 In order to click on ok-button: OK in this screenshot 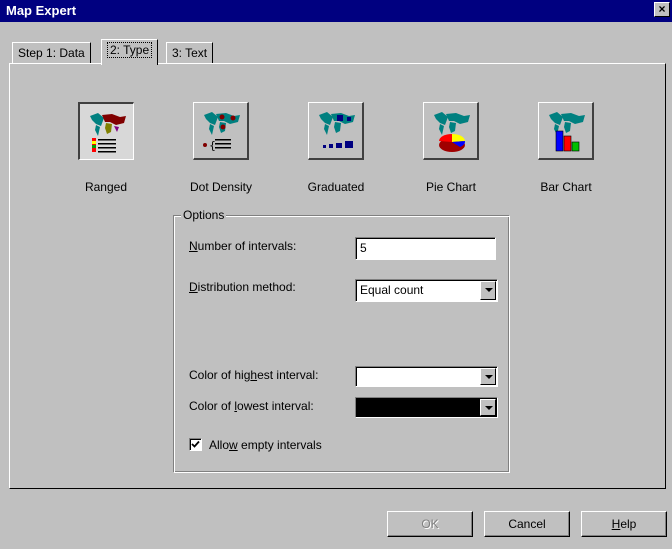, I will do `click(430, 524)`.